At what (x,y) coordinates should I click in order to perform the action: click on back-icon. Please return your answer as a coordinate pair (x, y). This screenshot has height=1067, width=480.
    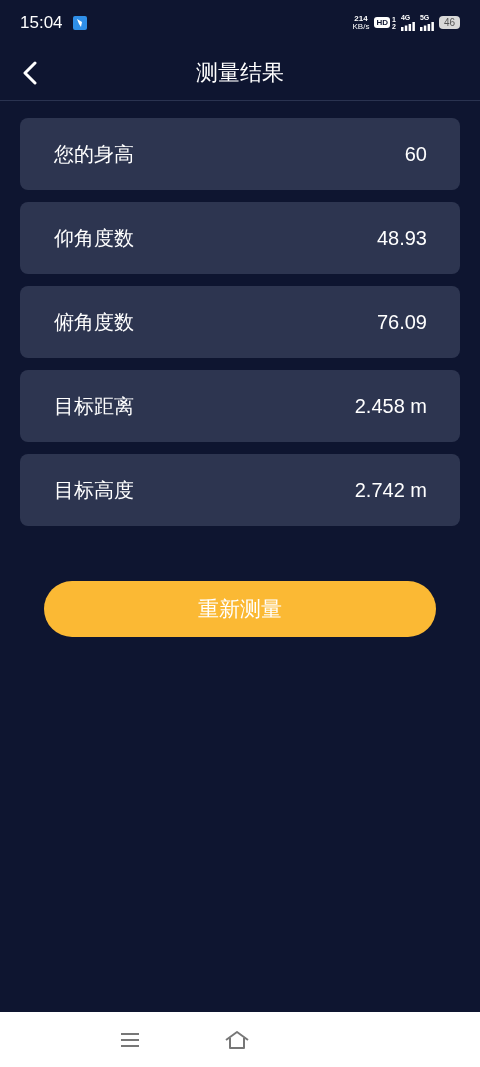
    Looking at the image, I should click on (30, 73).